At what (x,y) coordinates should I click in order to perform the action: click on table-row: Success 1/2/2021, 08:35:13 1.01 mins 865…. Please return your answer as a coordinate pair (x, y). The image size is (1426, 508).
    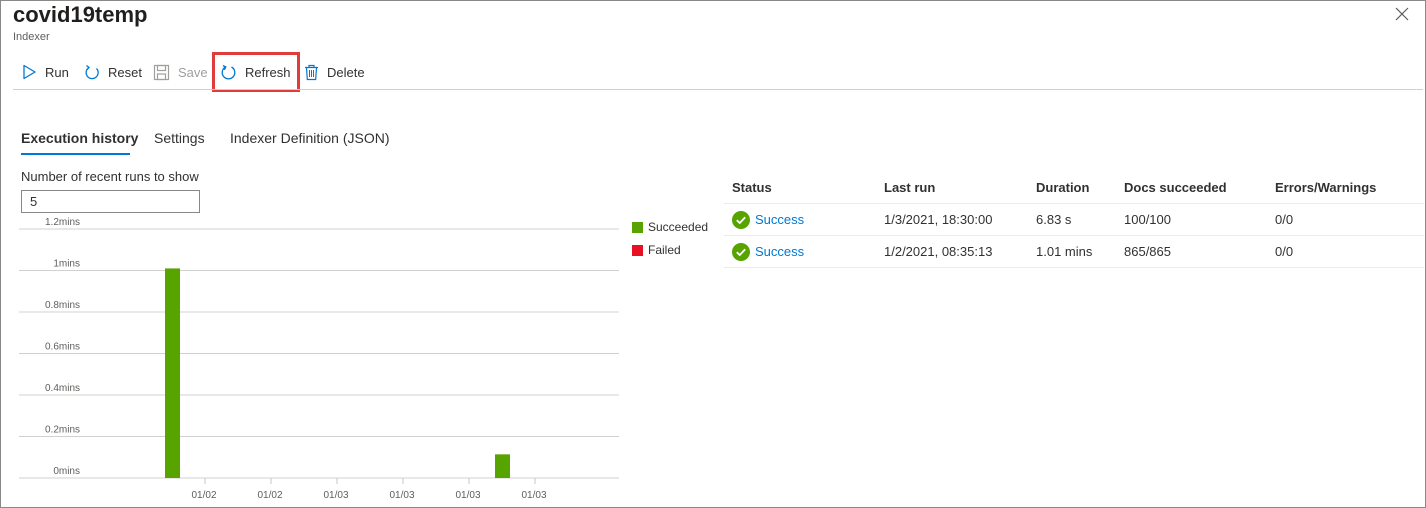
    Looking at the image, I should click on (1074, 252).